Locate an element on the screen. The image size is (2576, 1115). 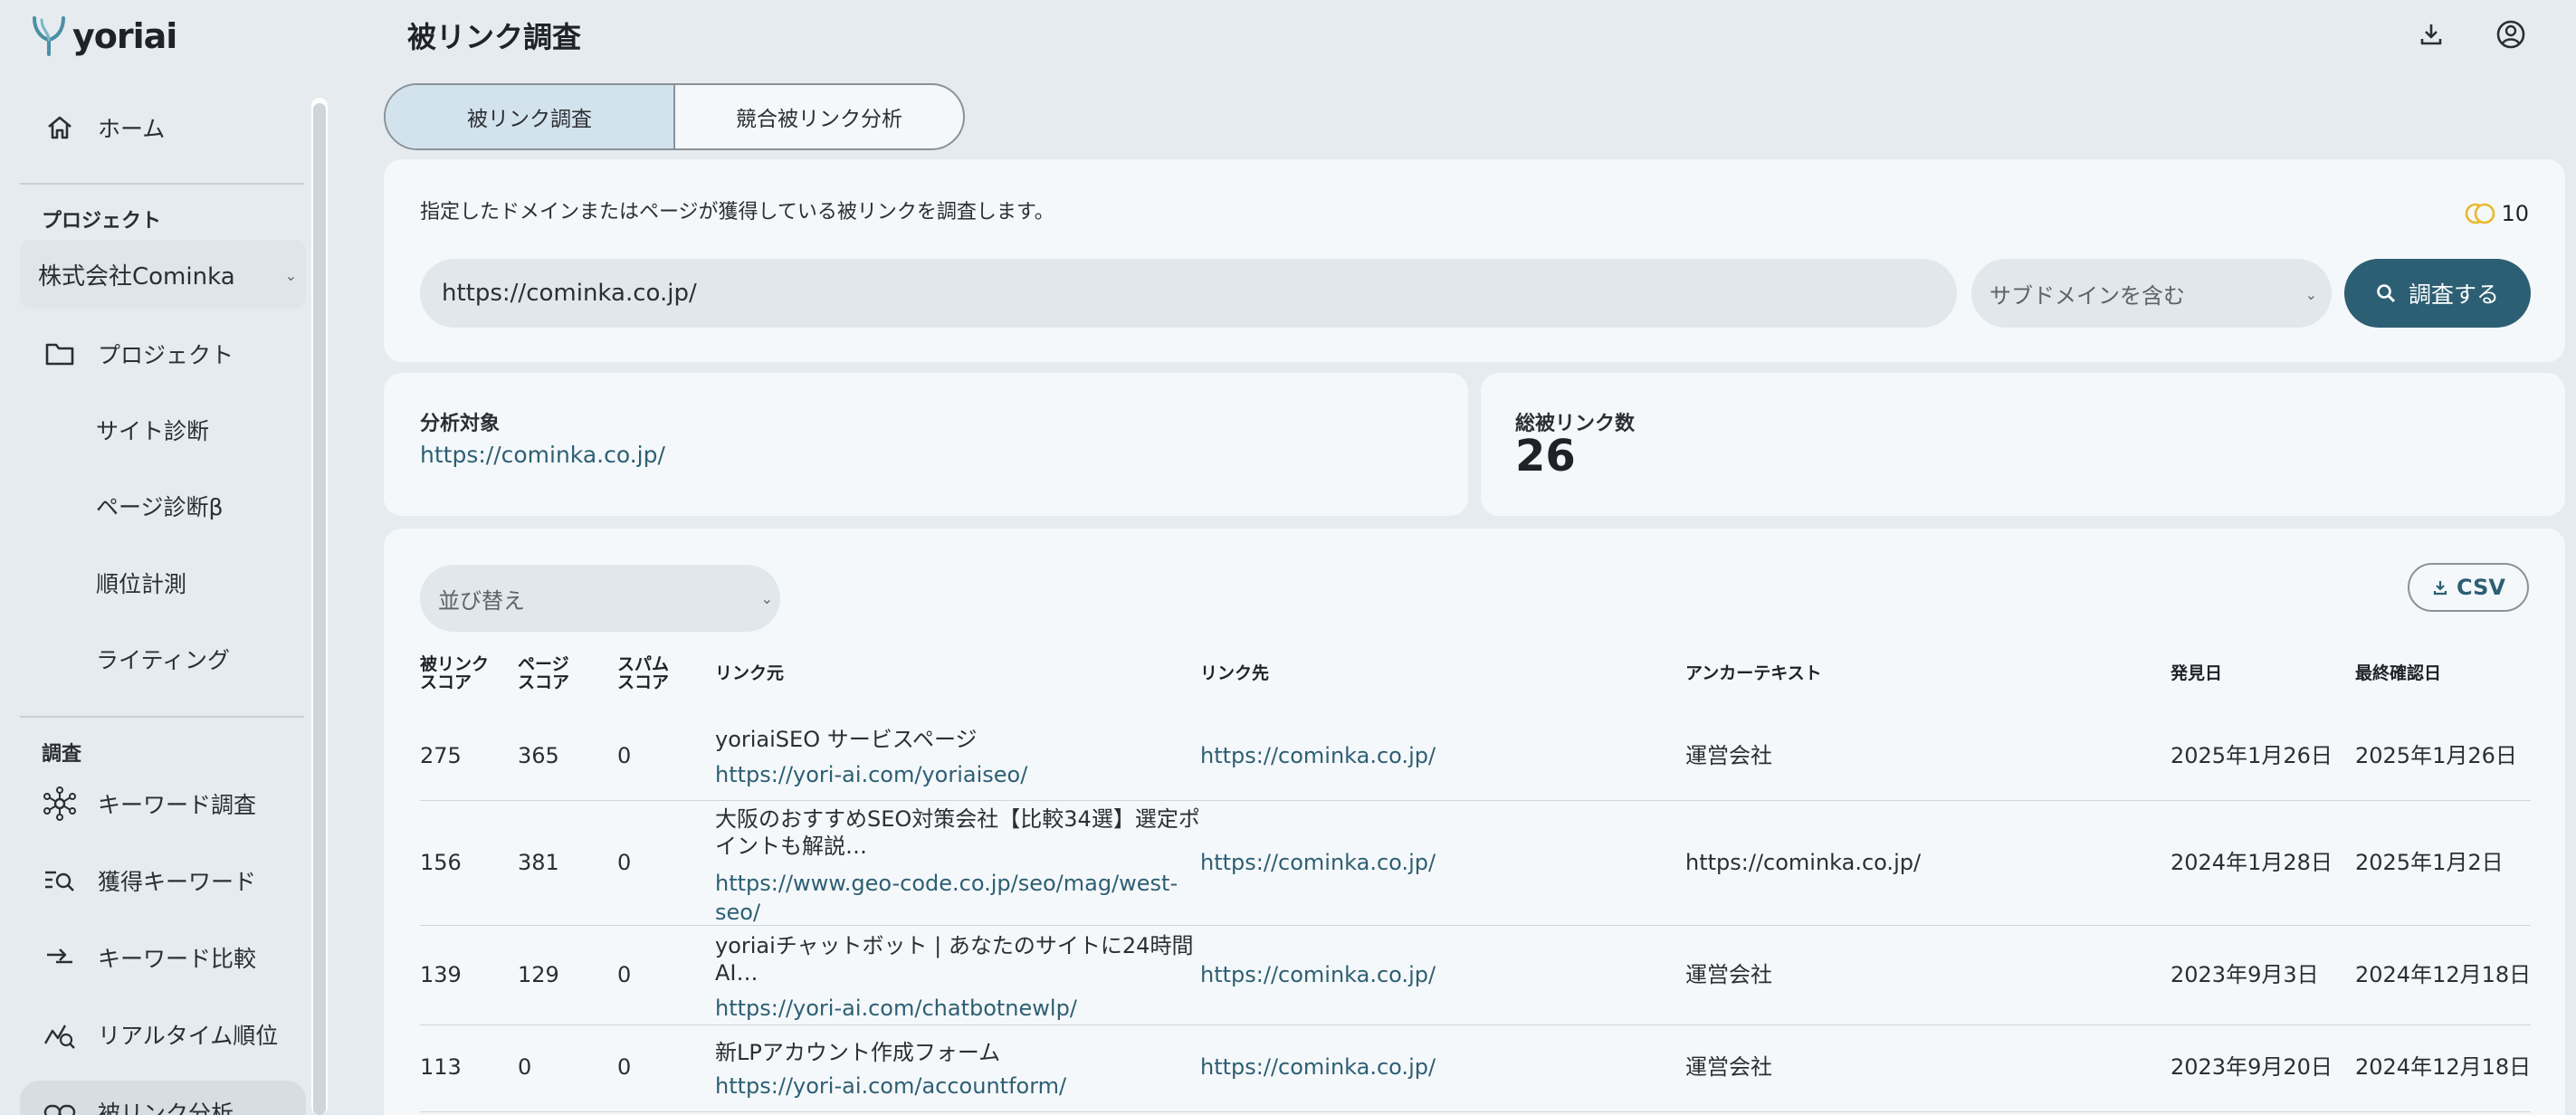
app-name: yoriai is located at coordinates (124, 36).